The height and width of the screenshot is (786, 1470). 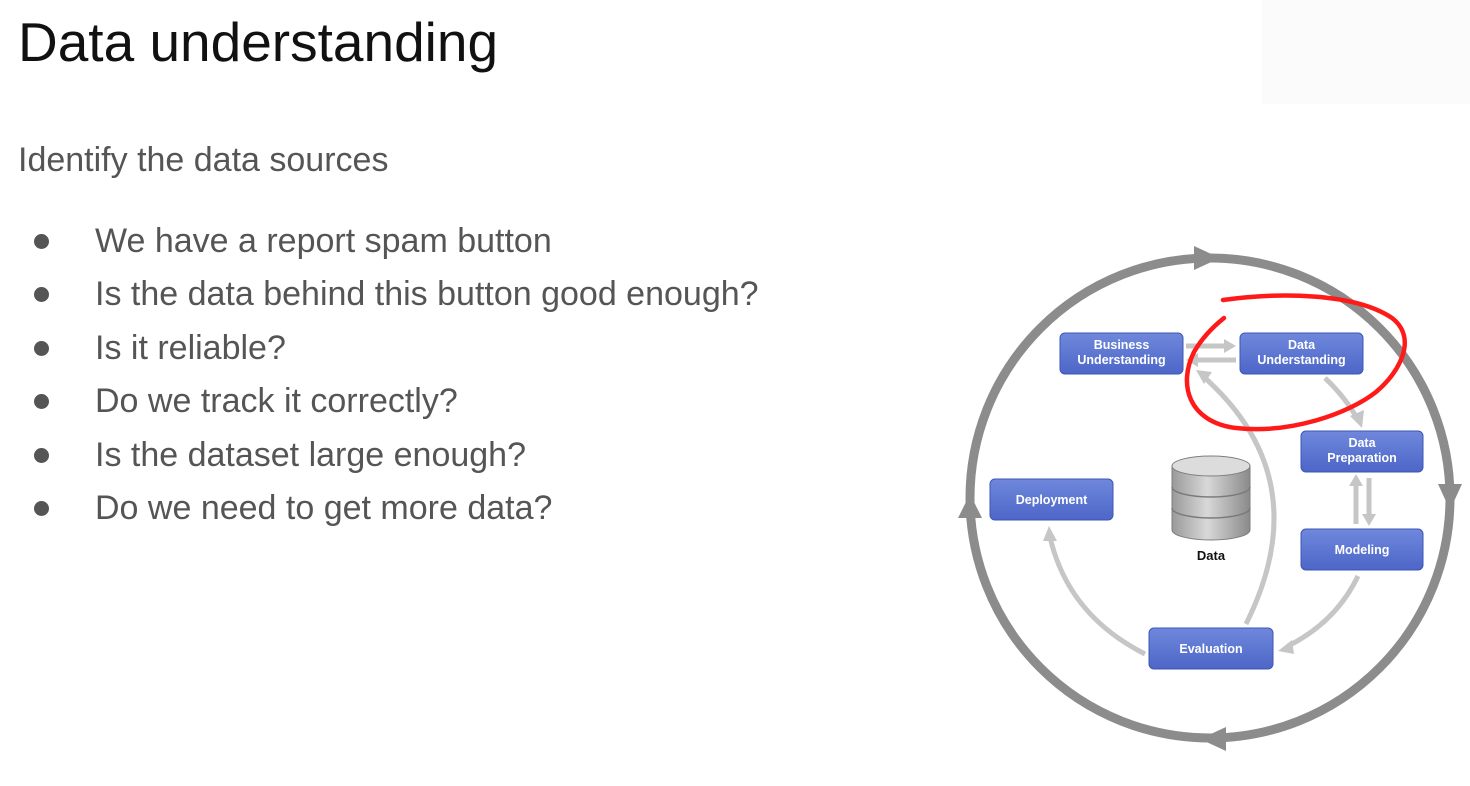 What do you see at coordinates (1323, 611) in the screenshot?
I see `arrow-modeling-to-evaluation` at bounding box center [1323, 611].